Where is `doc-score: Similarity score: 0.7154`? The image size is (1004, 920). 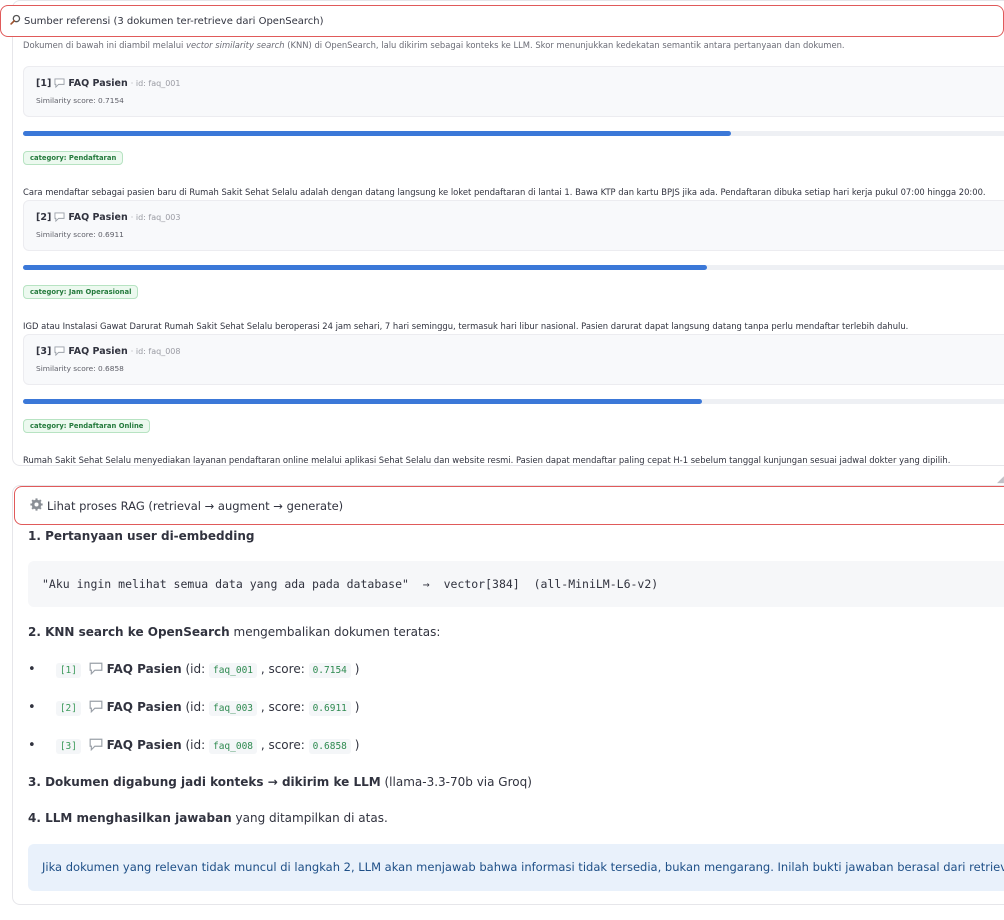
doc-score: Similarity score: 0.7154 is located at coordinates (80, 100).